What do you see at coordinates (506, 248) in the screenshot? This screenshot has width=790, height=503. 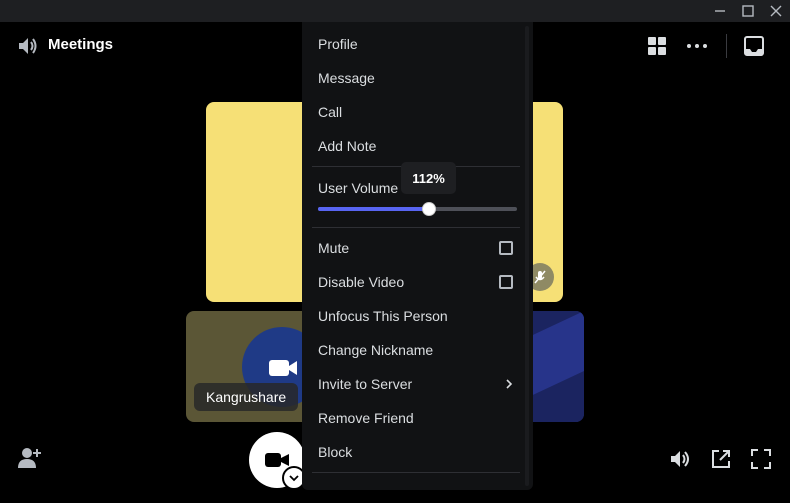 I see `mute-checkbox` at bounding box center [506, 248].